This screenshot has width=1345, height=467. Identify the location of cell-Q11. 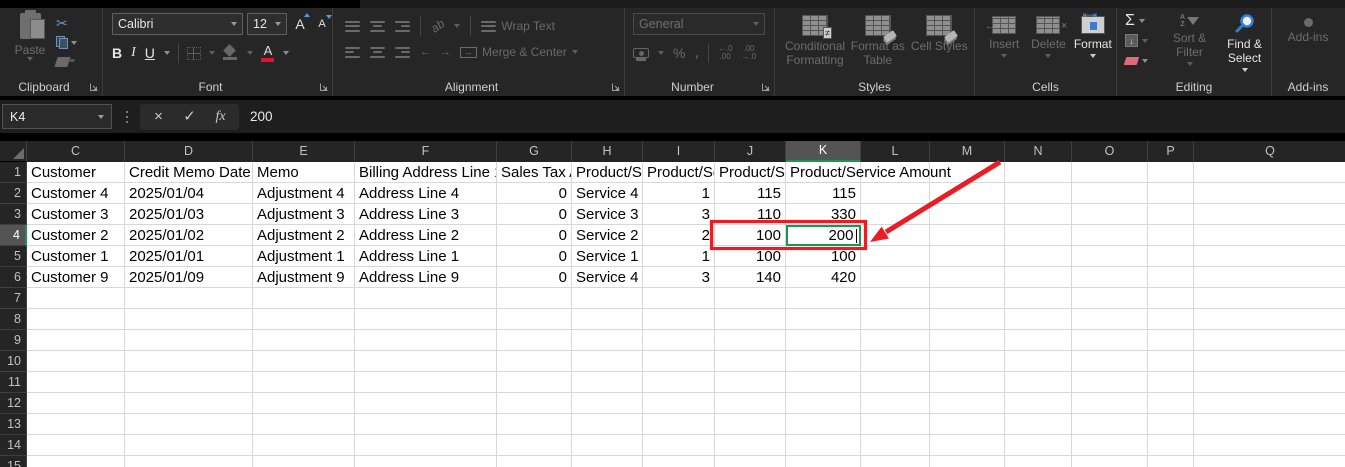
(1269, 382).